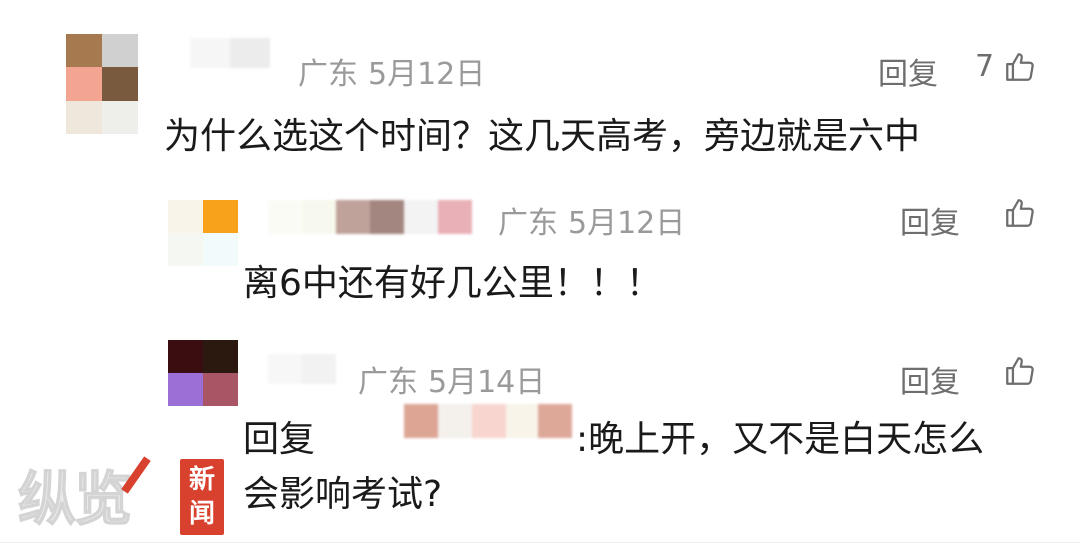 The height and width of the screenshot is (555, 1080). I want to click on comment-date: 5月14日, so click(487, 382).